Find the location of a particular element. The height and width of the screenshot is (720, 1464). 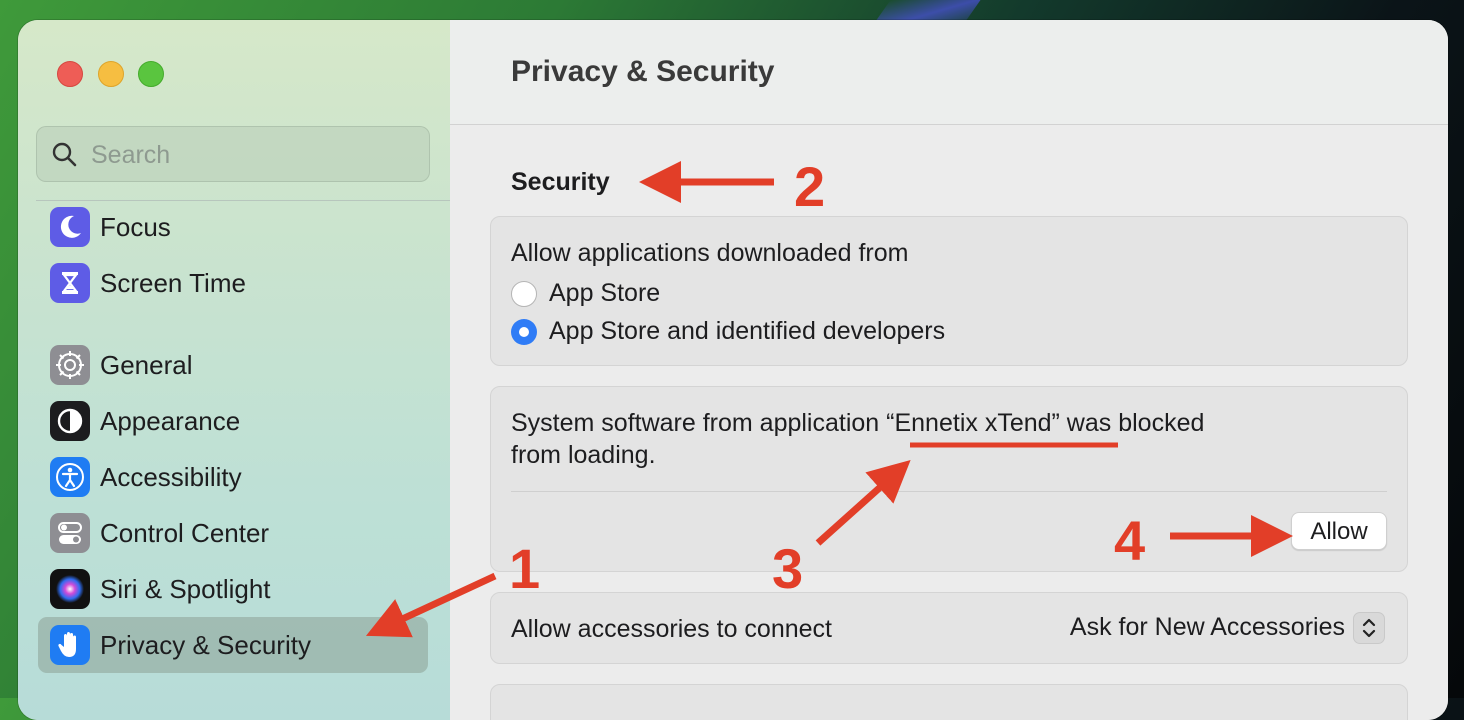

blocked-message-line2: from loading. is located at coordinates (583, 455).